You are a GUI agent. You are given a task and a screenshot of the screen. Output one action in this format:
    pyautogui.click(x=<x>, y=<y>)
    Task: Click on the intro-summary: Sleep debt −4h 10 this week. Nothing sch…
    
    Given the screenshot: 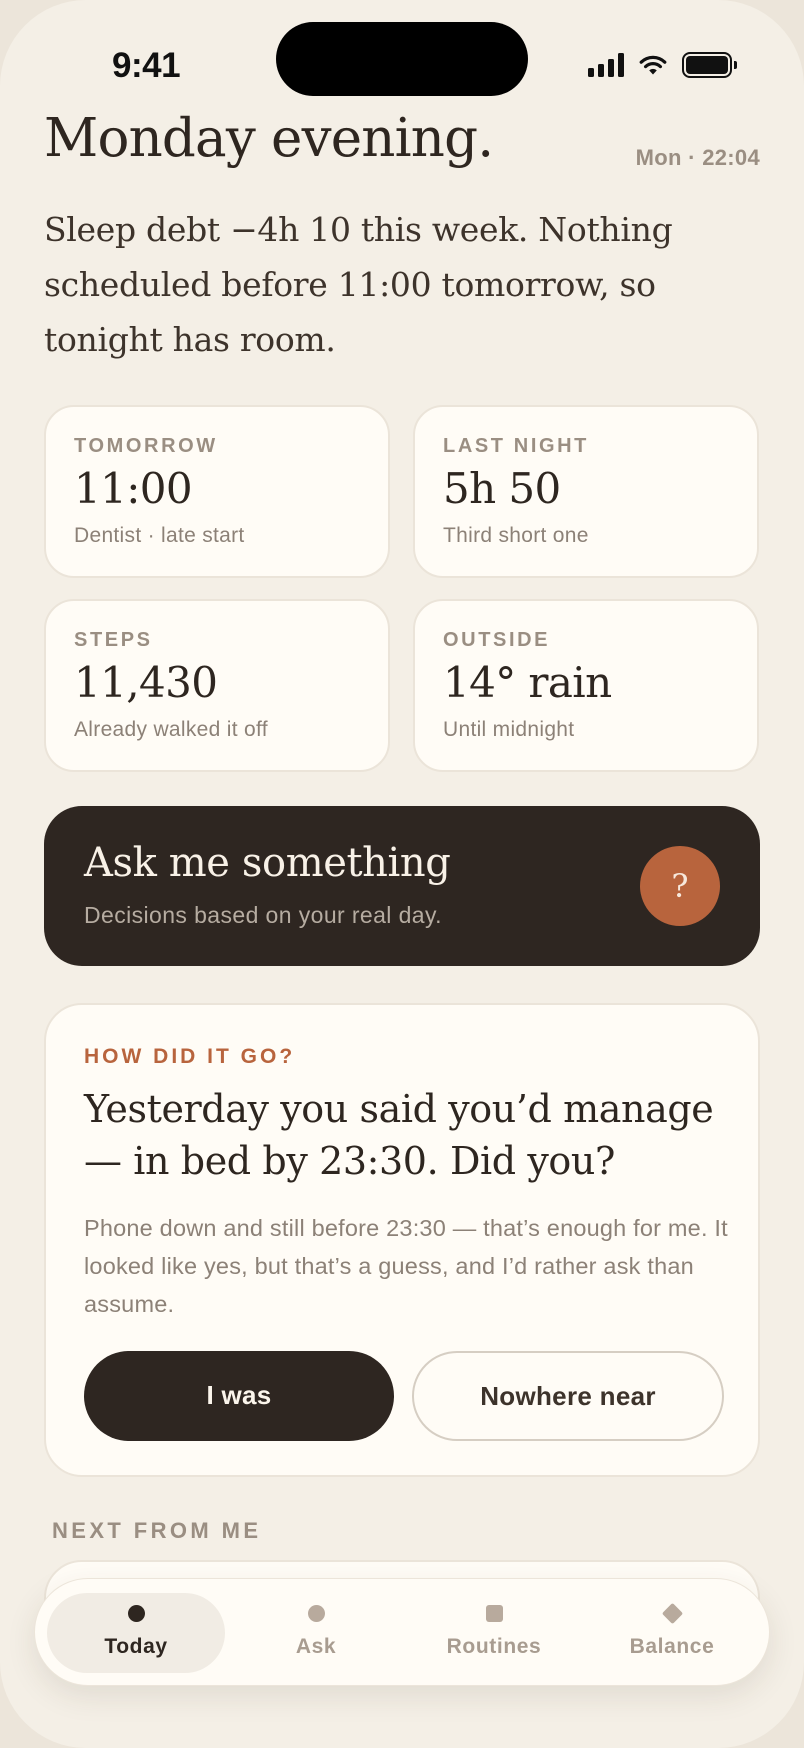 What is the action you would take?
    pyautogui.click(x=358, y=284)
    